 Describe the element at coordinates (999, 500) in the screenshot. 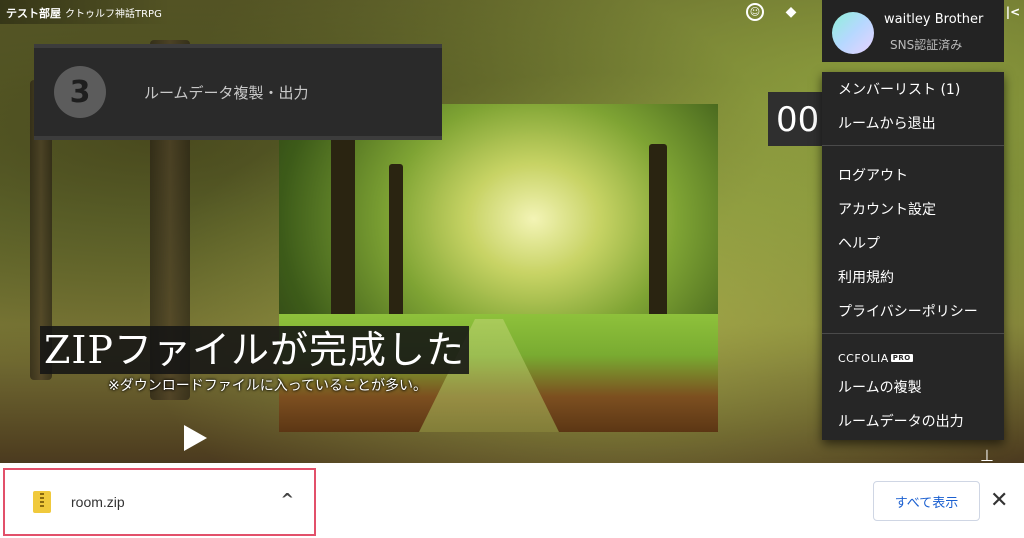

I see `close-icon: ✕` at that location.